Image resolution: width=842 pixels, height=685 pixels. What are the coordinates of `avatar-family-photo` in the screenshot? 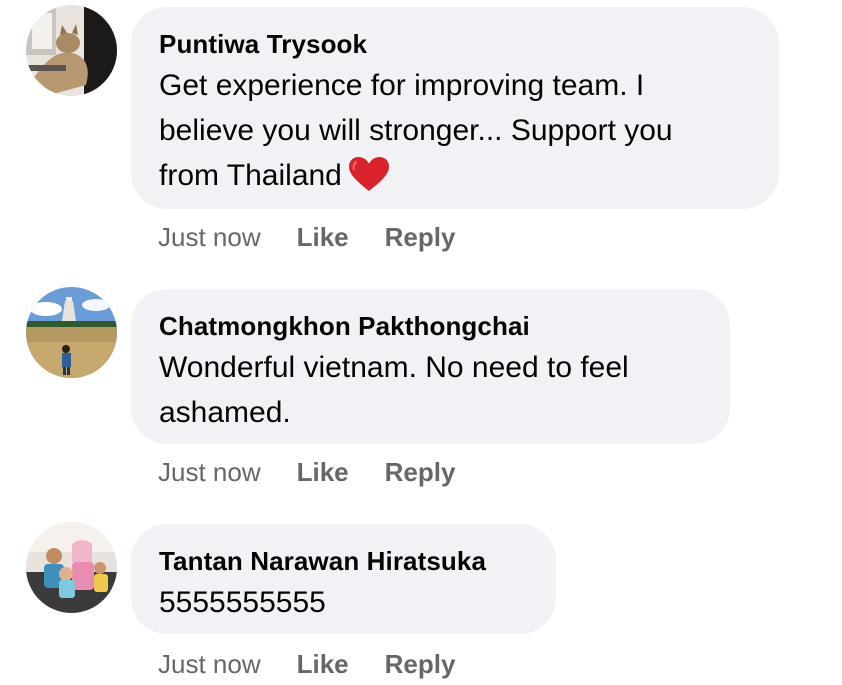 It's located at (71, 567).